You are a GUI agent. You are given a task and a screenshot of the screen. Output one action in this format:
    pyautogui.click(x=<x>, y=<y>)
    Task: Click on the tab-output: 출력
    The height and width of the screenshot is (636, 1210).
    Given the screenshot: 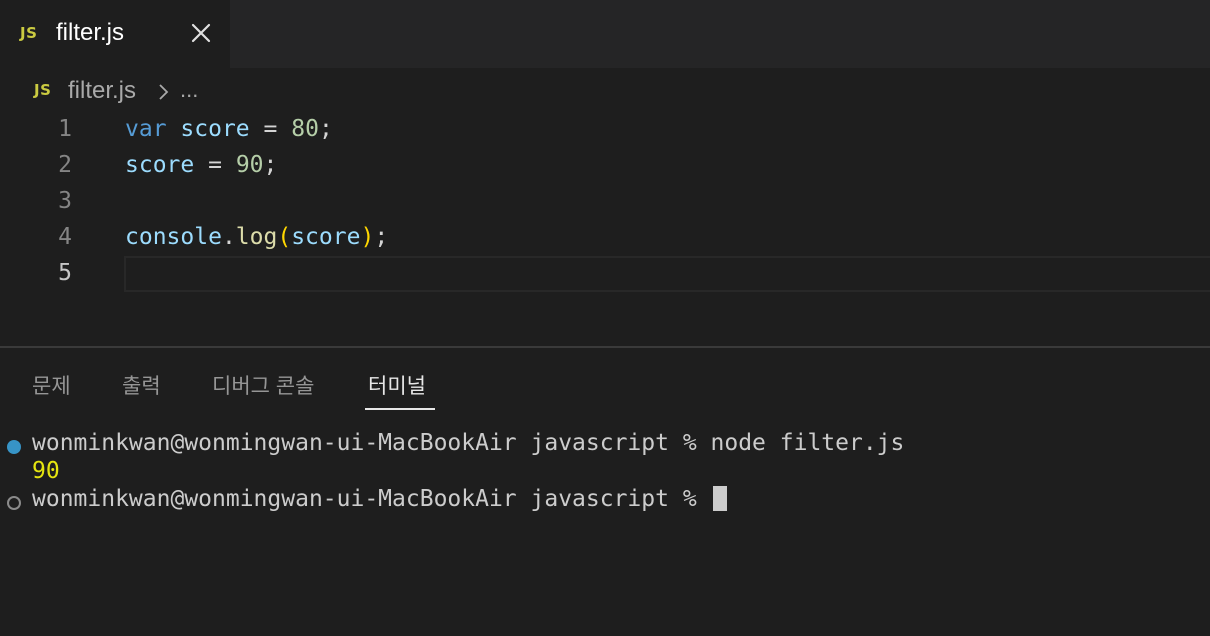 What is the action you would take?
    pyautogui.click(x=141, y=385)
    